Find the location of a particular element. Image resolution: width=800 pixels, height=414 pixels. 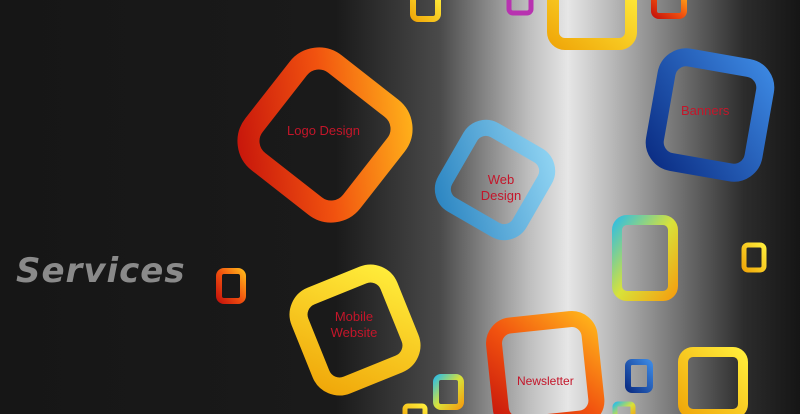

service-newsletter: Newsletter is located at coordinates (545, 381).